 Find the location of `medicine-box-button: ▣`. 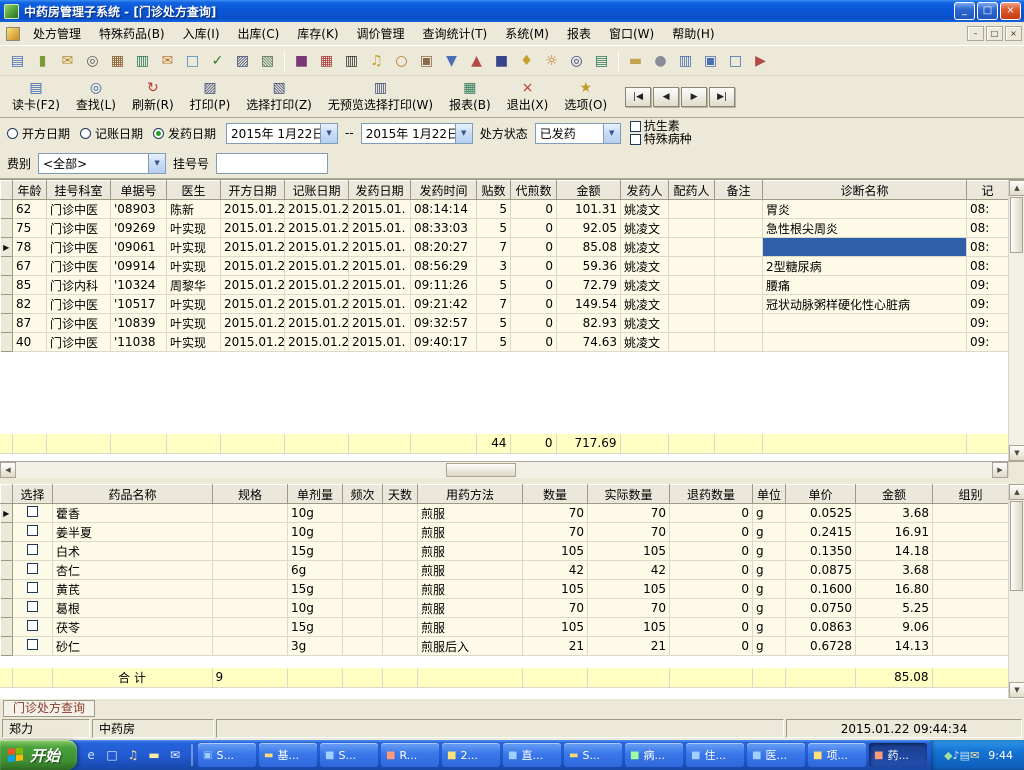

medicine-box-button: ▣ is located at coordinates (426, 61).